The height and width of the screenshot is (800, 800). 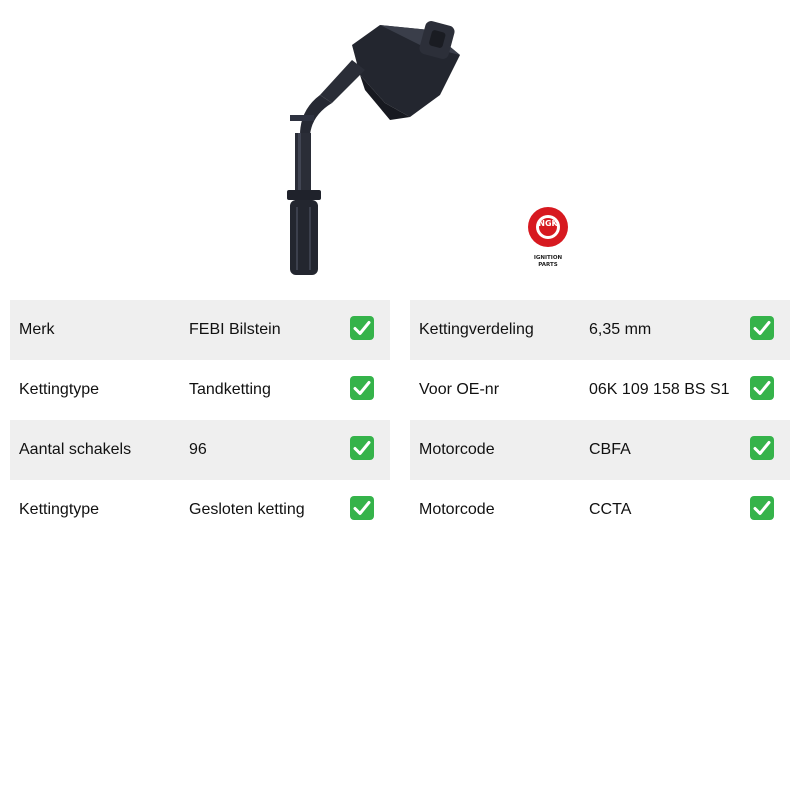 What do you see at coordinates (659, 389) in the screenshot?
I see `spec-value: 06K 109 158 BS S1` at bounding box center [659, 389].